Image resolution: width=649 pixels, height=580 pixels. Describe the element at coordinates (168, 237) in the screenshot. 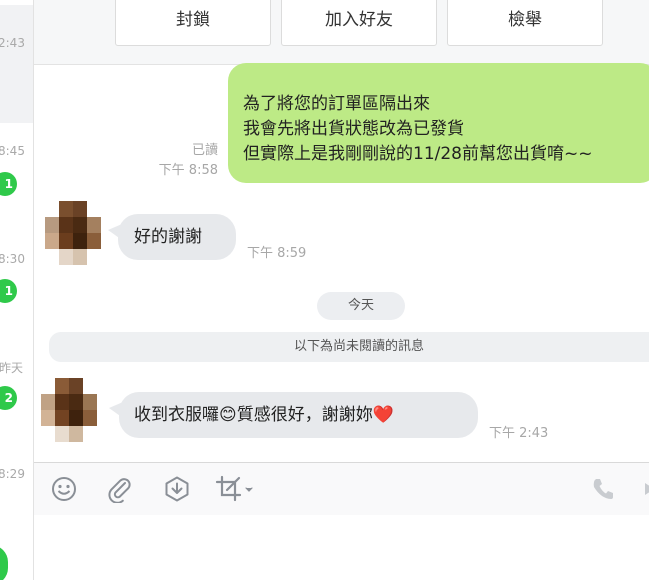

I see `message-text: 好的謝謝` at that location.